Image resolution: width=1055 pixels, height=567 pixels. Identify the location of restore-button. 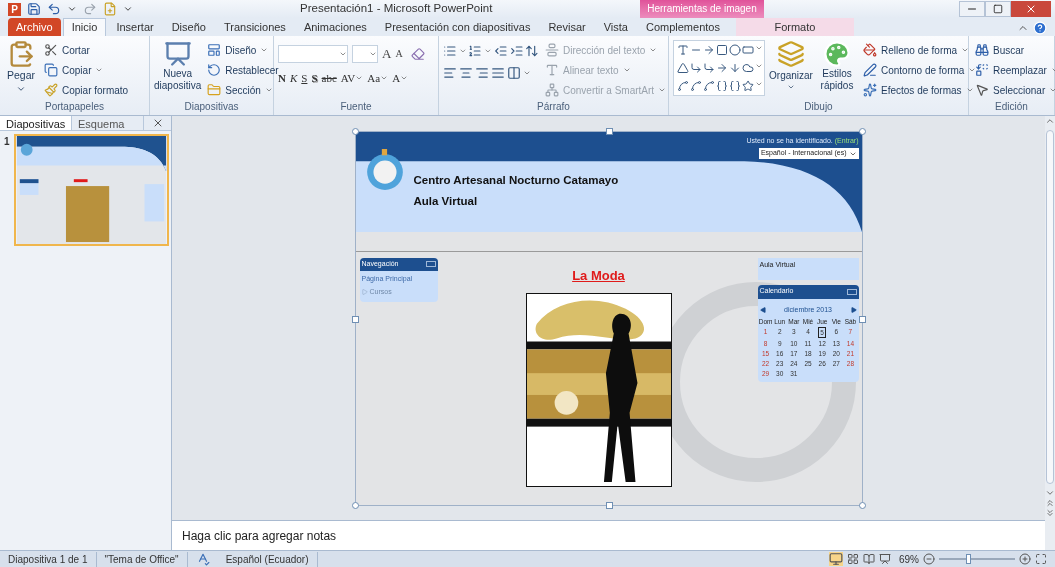
(998, 9).